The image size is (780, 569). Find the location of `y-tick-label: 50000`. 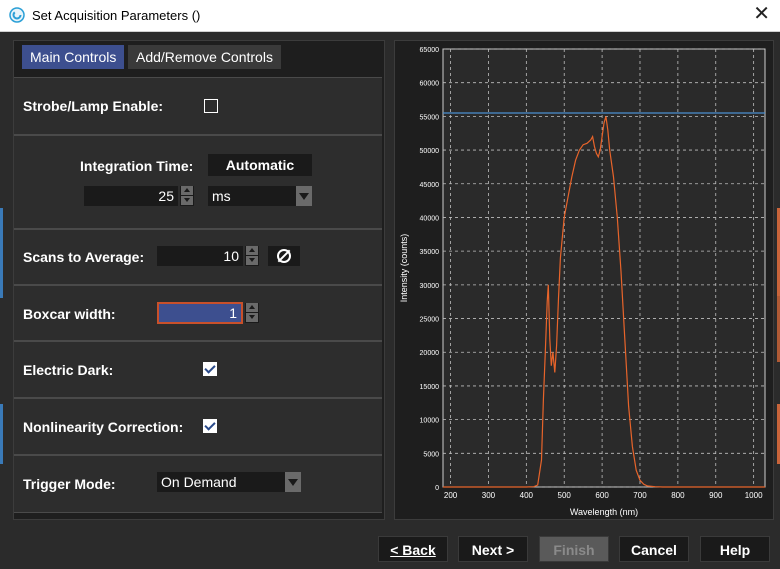

y-tick-label: 50000 is located at coordinates (430, 151).